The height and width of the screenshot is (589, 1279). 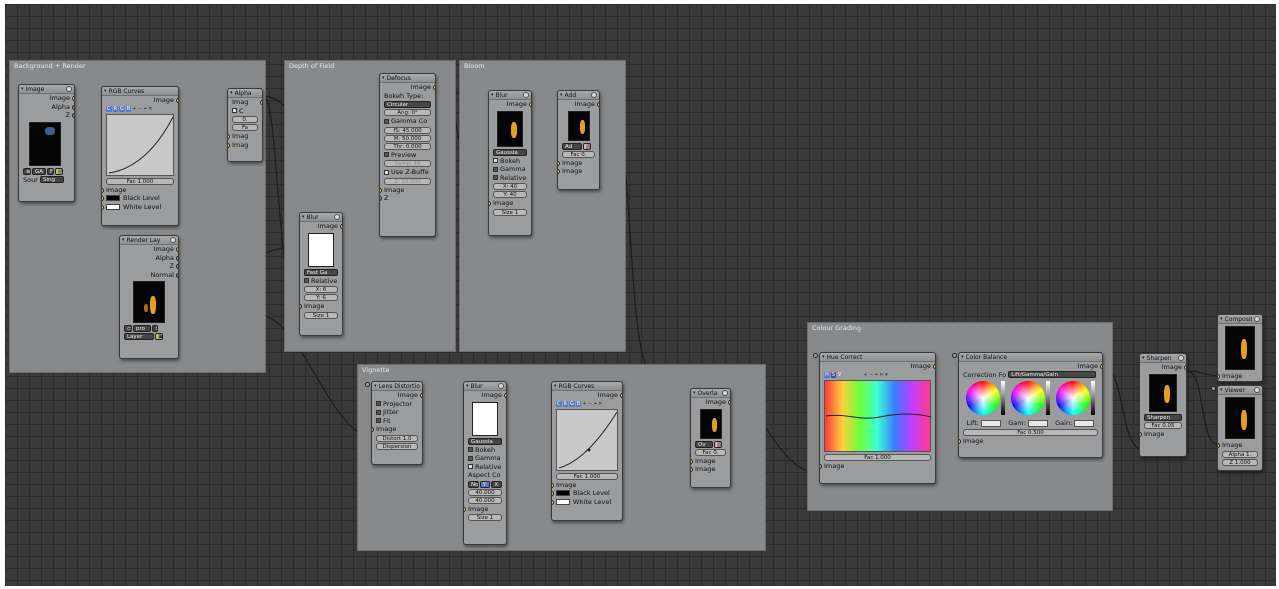 What do you see at coordinates (306, 280) in the screenshot?
I see `relative-checkbox` at bounding box center [306, 280].